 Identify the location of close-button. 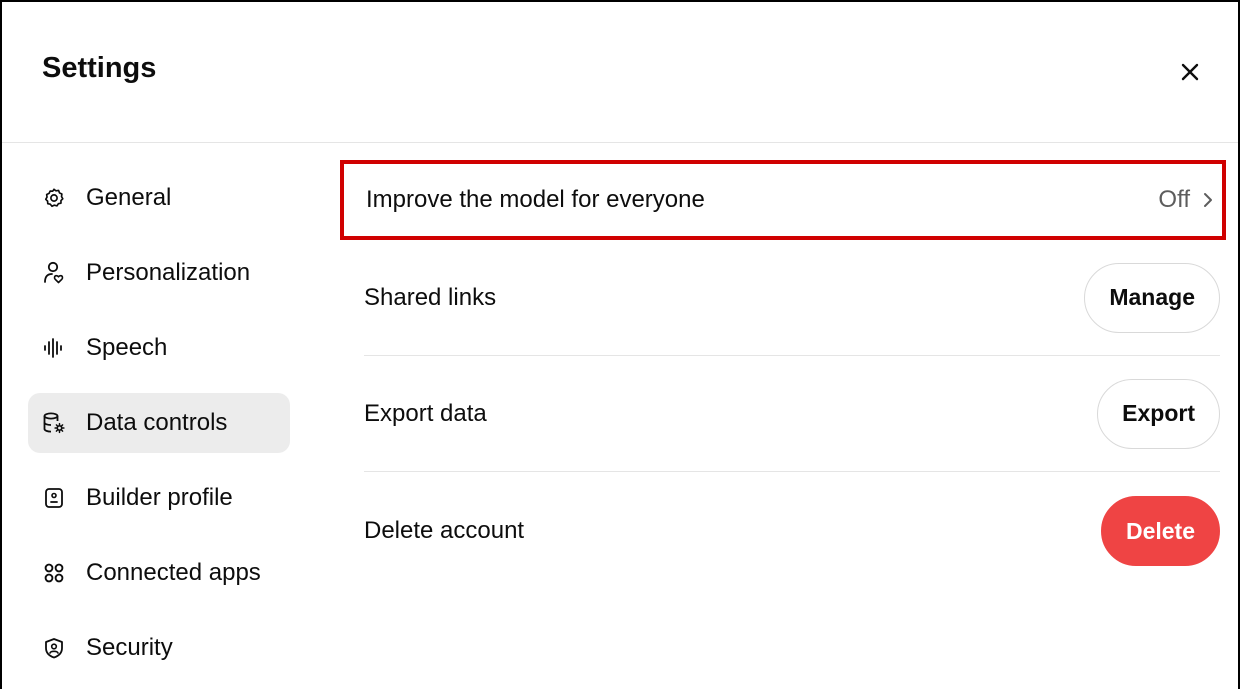
(1190, 72).